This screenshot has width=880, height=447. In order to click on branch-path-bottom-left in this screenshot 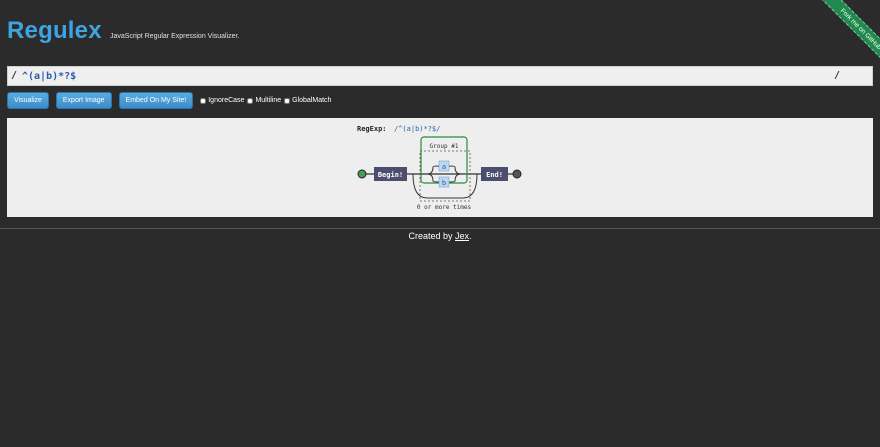, I will do `click(433, 178)`.